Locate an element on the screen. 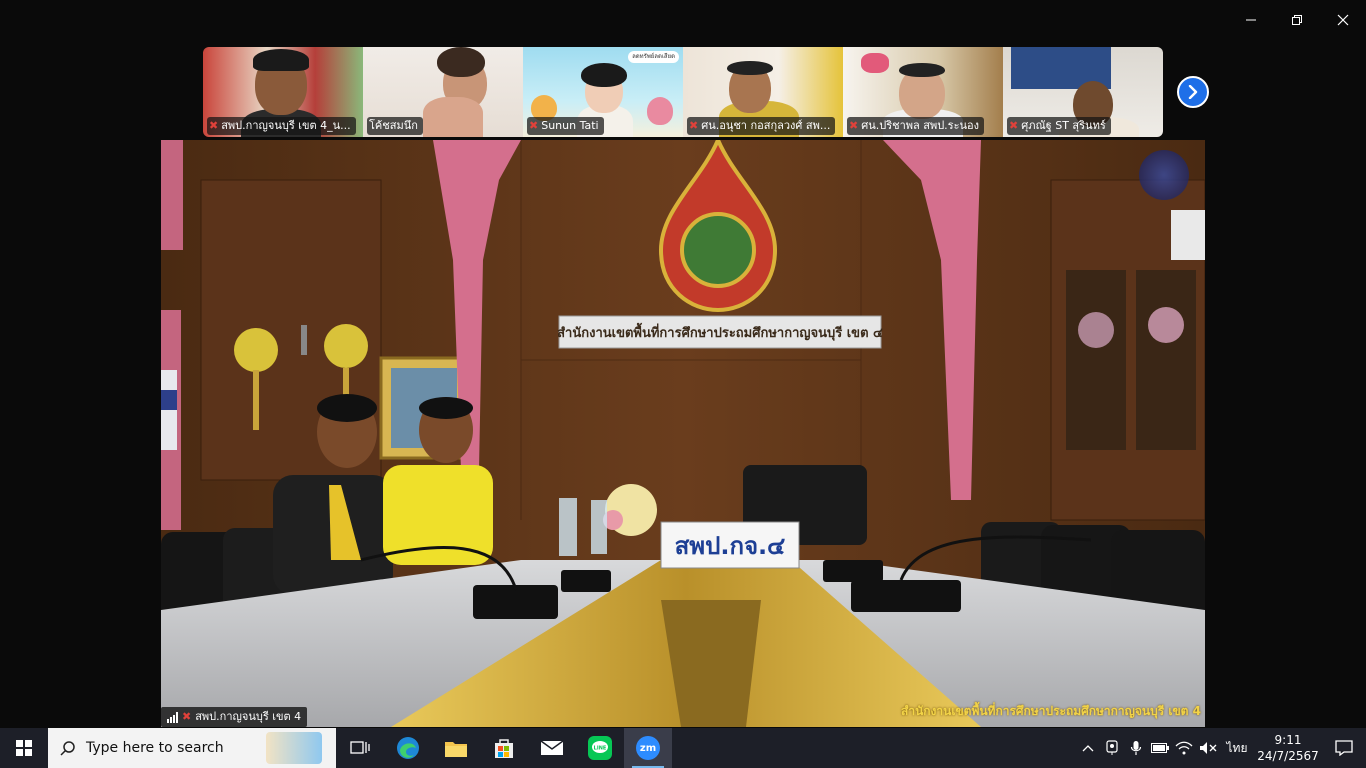 This screenshot has height=768, width=1366. wifi-icon is located at coordinates (1184, 748).